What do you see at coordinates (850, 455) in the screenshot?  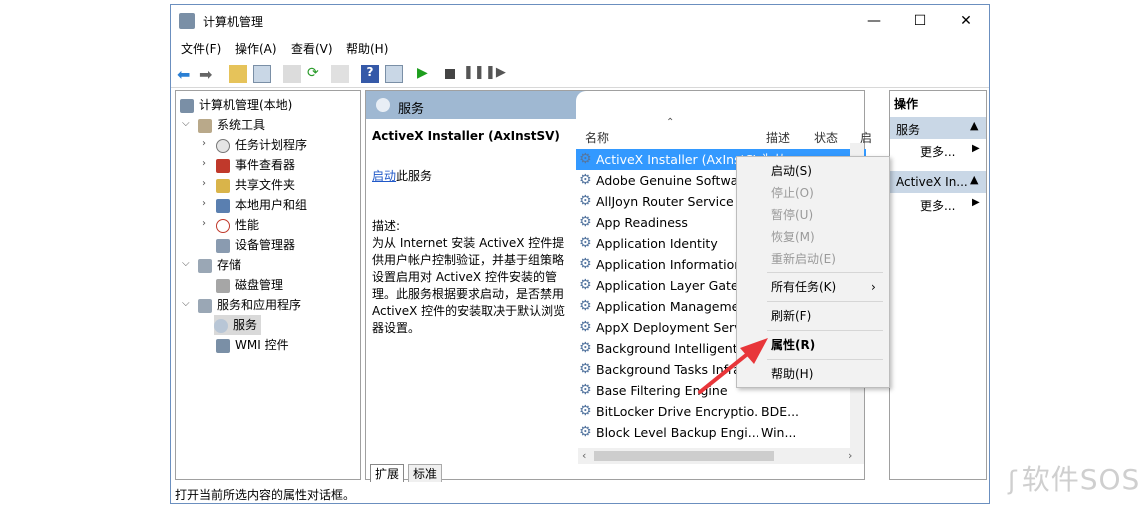 I see `scroll-right-icon: ›` at bounding box center [850, 455].